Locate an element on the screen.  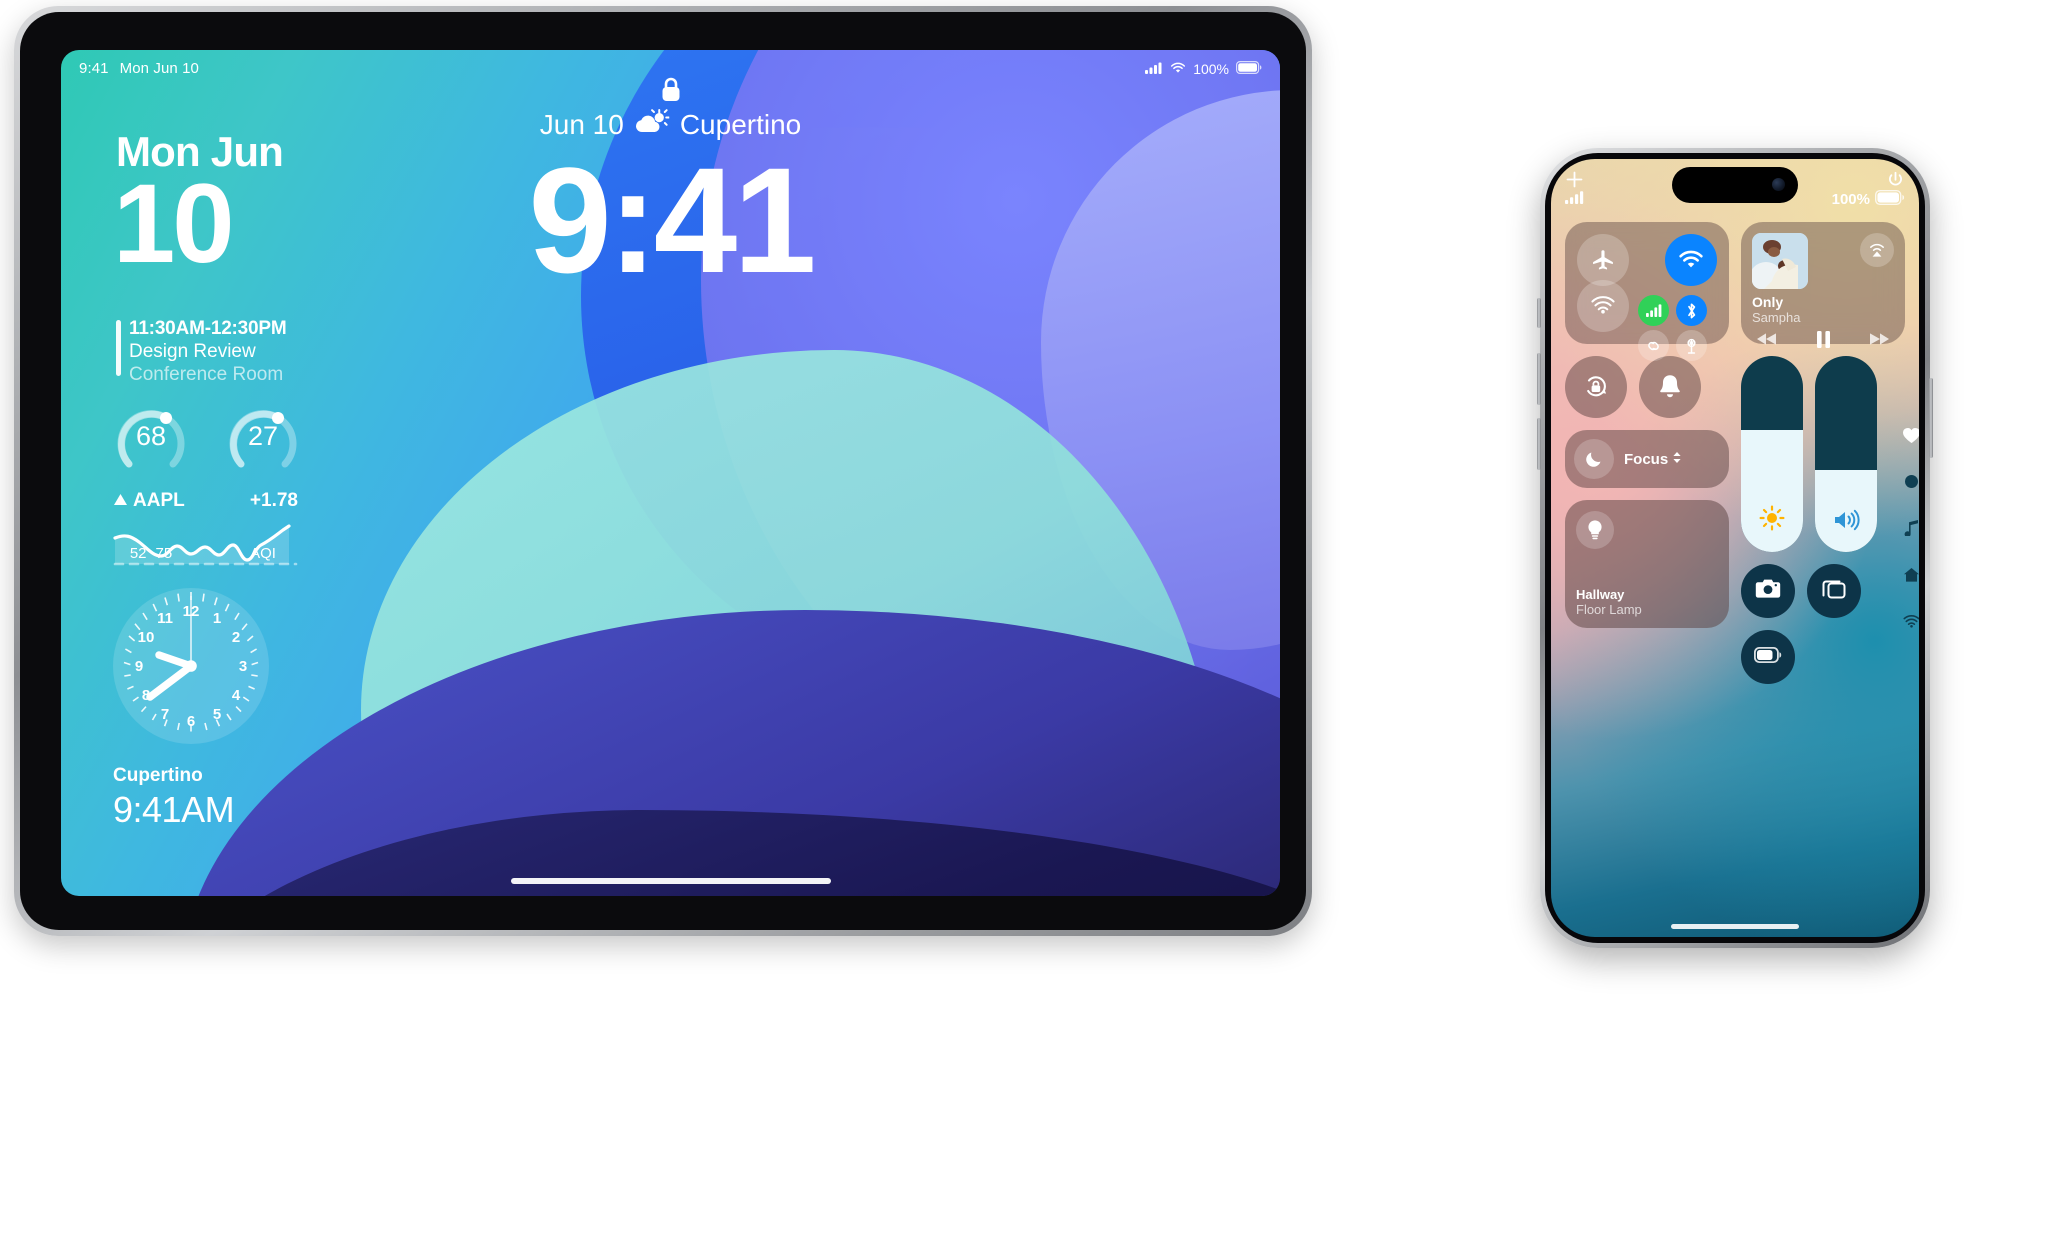
speaker-volume-icon is located at coordinates (1846, 522).